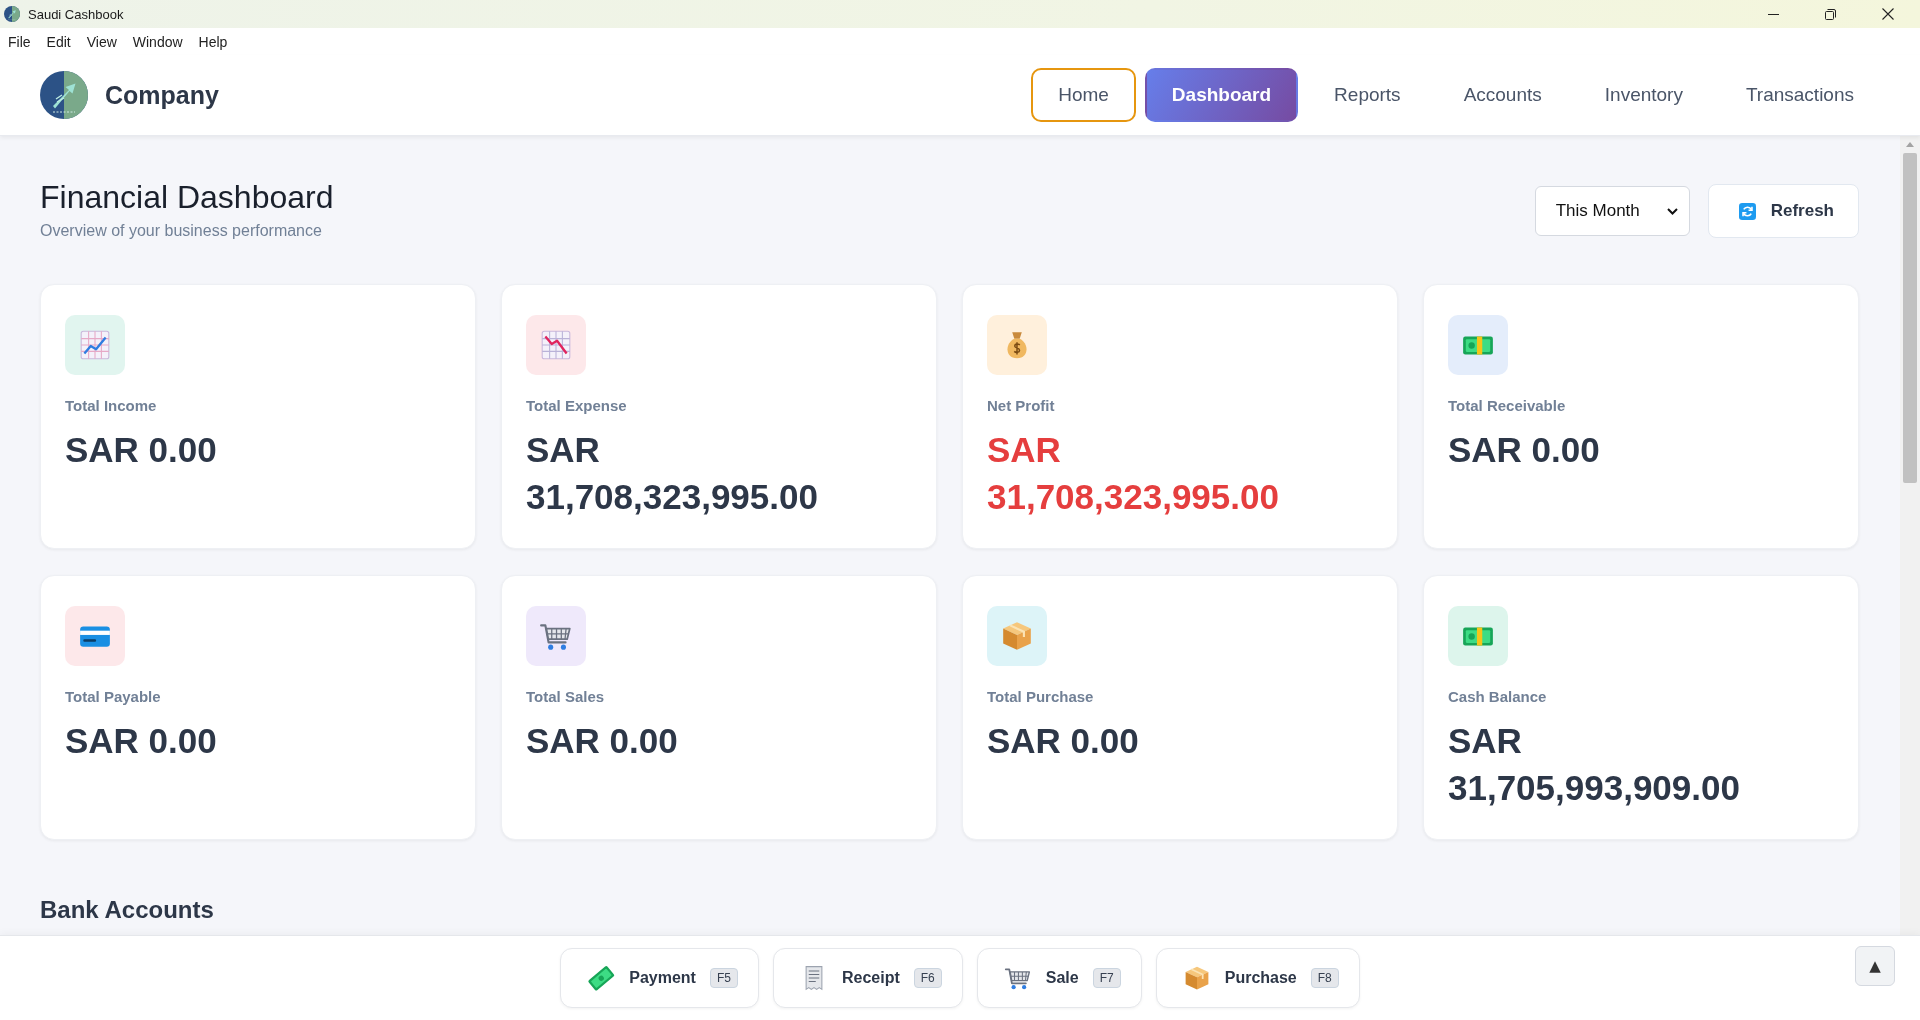 The width and height of the screenshot is (1920, 1020). I want to click on nav-tab: Inventory, so click(1643, 95).